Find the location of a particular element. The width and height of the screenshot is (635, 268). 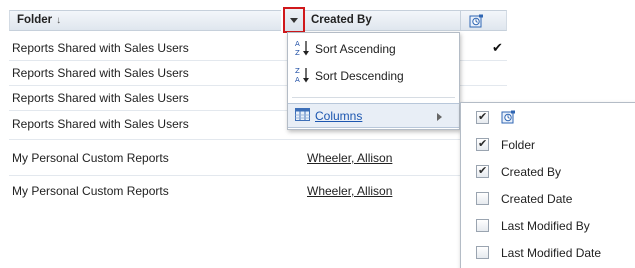

sort-ascending-menu-item: A Z Sort Ascending is located at coordinates (373, 49).